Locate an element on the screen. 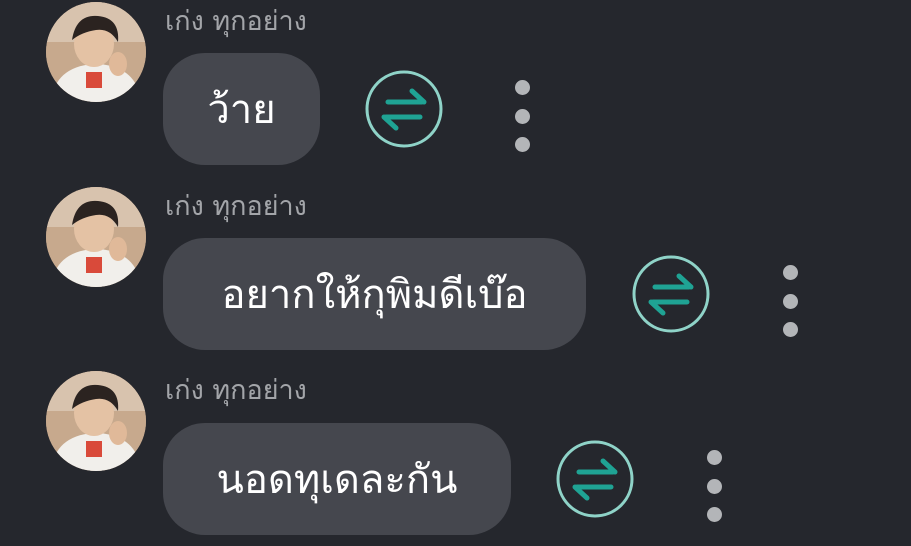 The width and height of the screenshot is (911, 546). message-bubble: นอดทุเดละกัน is located at coordinates (337, 479).